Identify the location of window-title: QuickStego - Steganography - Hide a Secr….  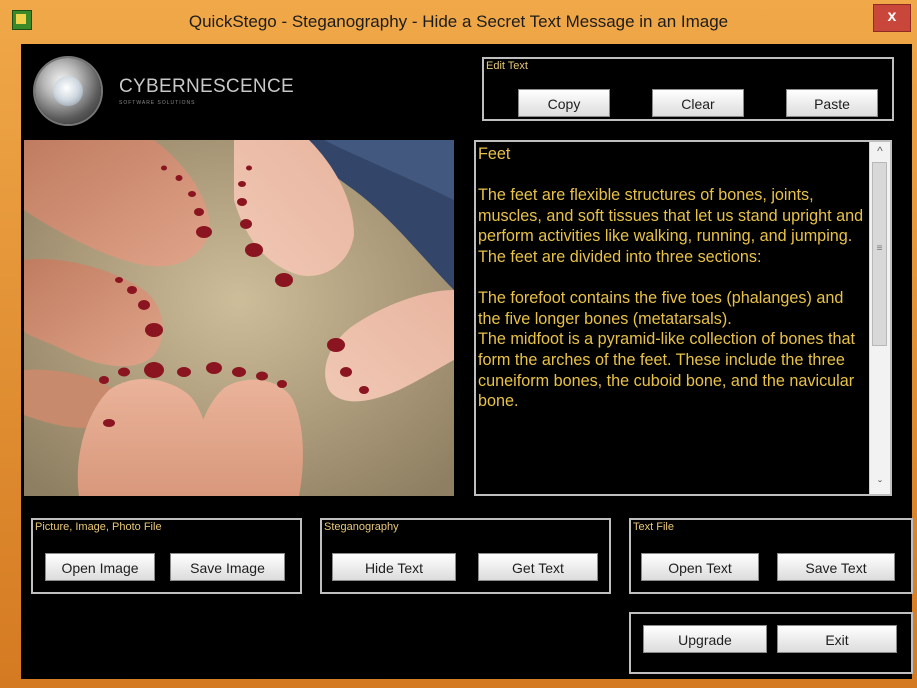
(458, 21).